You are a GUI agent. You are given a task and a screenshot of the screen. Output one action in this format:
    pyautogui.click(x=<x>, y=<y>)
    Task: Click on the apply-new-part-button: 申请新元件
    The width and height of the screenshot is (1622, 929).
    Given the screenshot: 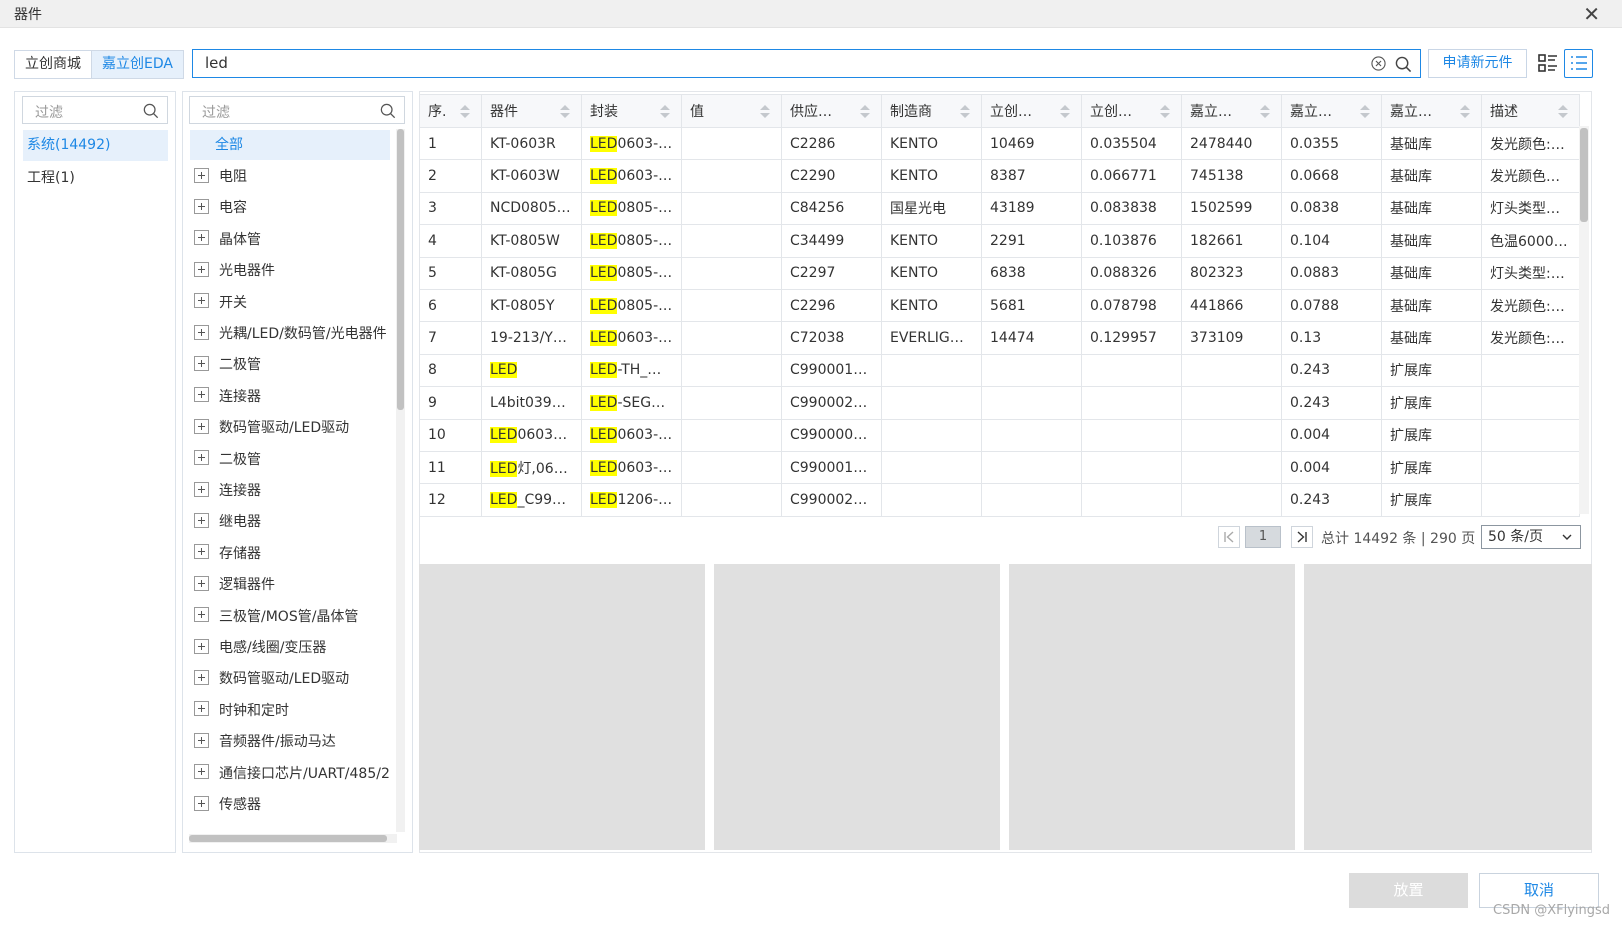 What is the action you would take?
    pyautogui.click(x=1477, y=63)
    